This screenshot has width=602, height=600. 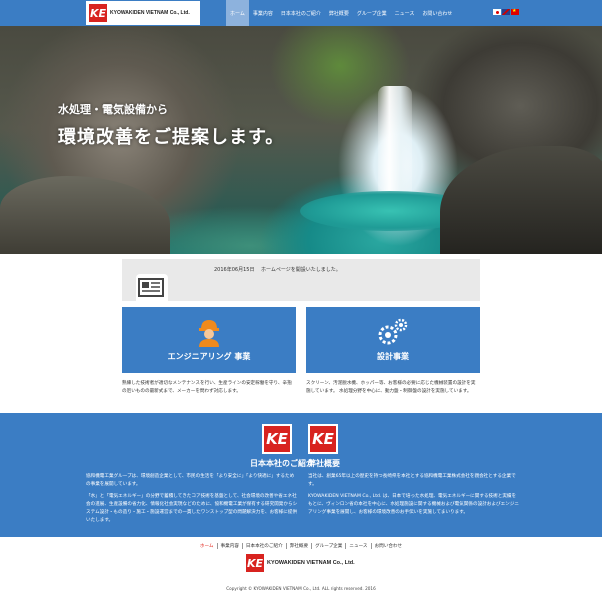 What do you see at coordinates (209, 334) in the screenshot?
I see `engineer-icon` at bounding box center [209, 334].